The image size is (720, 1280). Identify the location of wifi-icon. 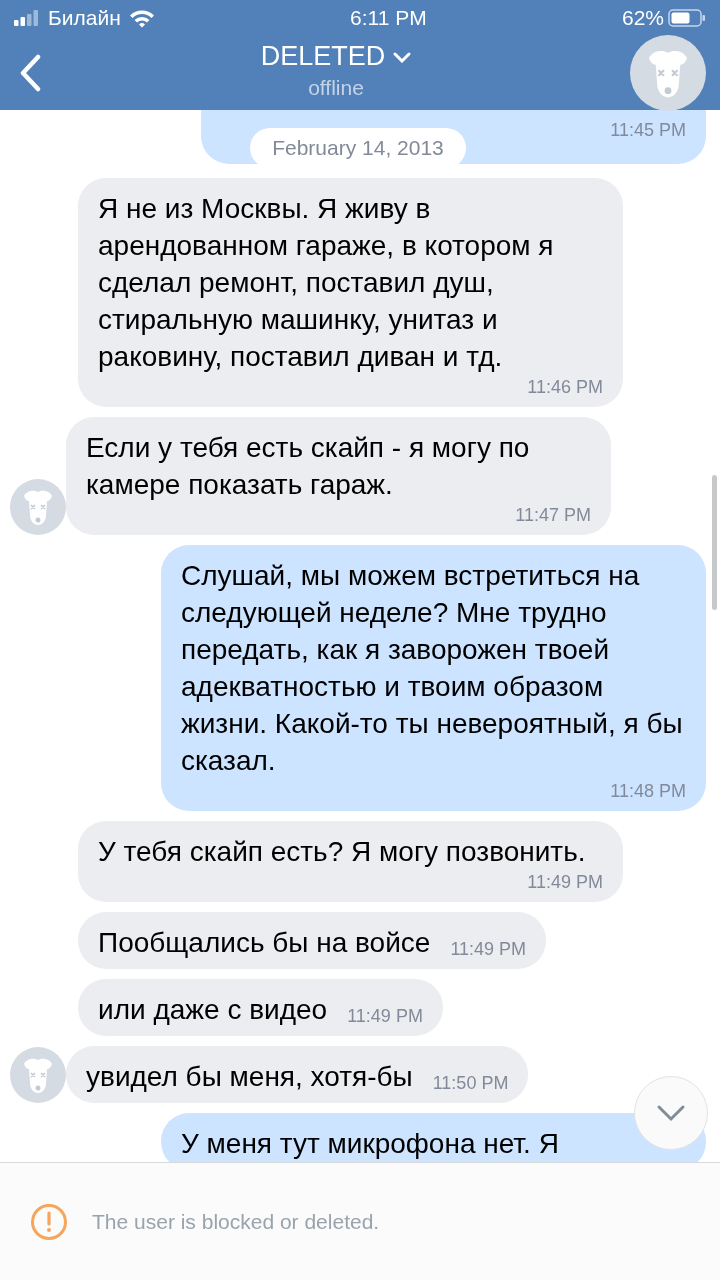
(141, 18).